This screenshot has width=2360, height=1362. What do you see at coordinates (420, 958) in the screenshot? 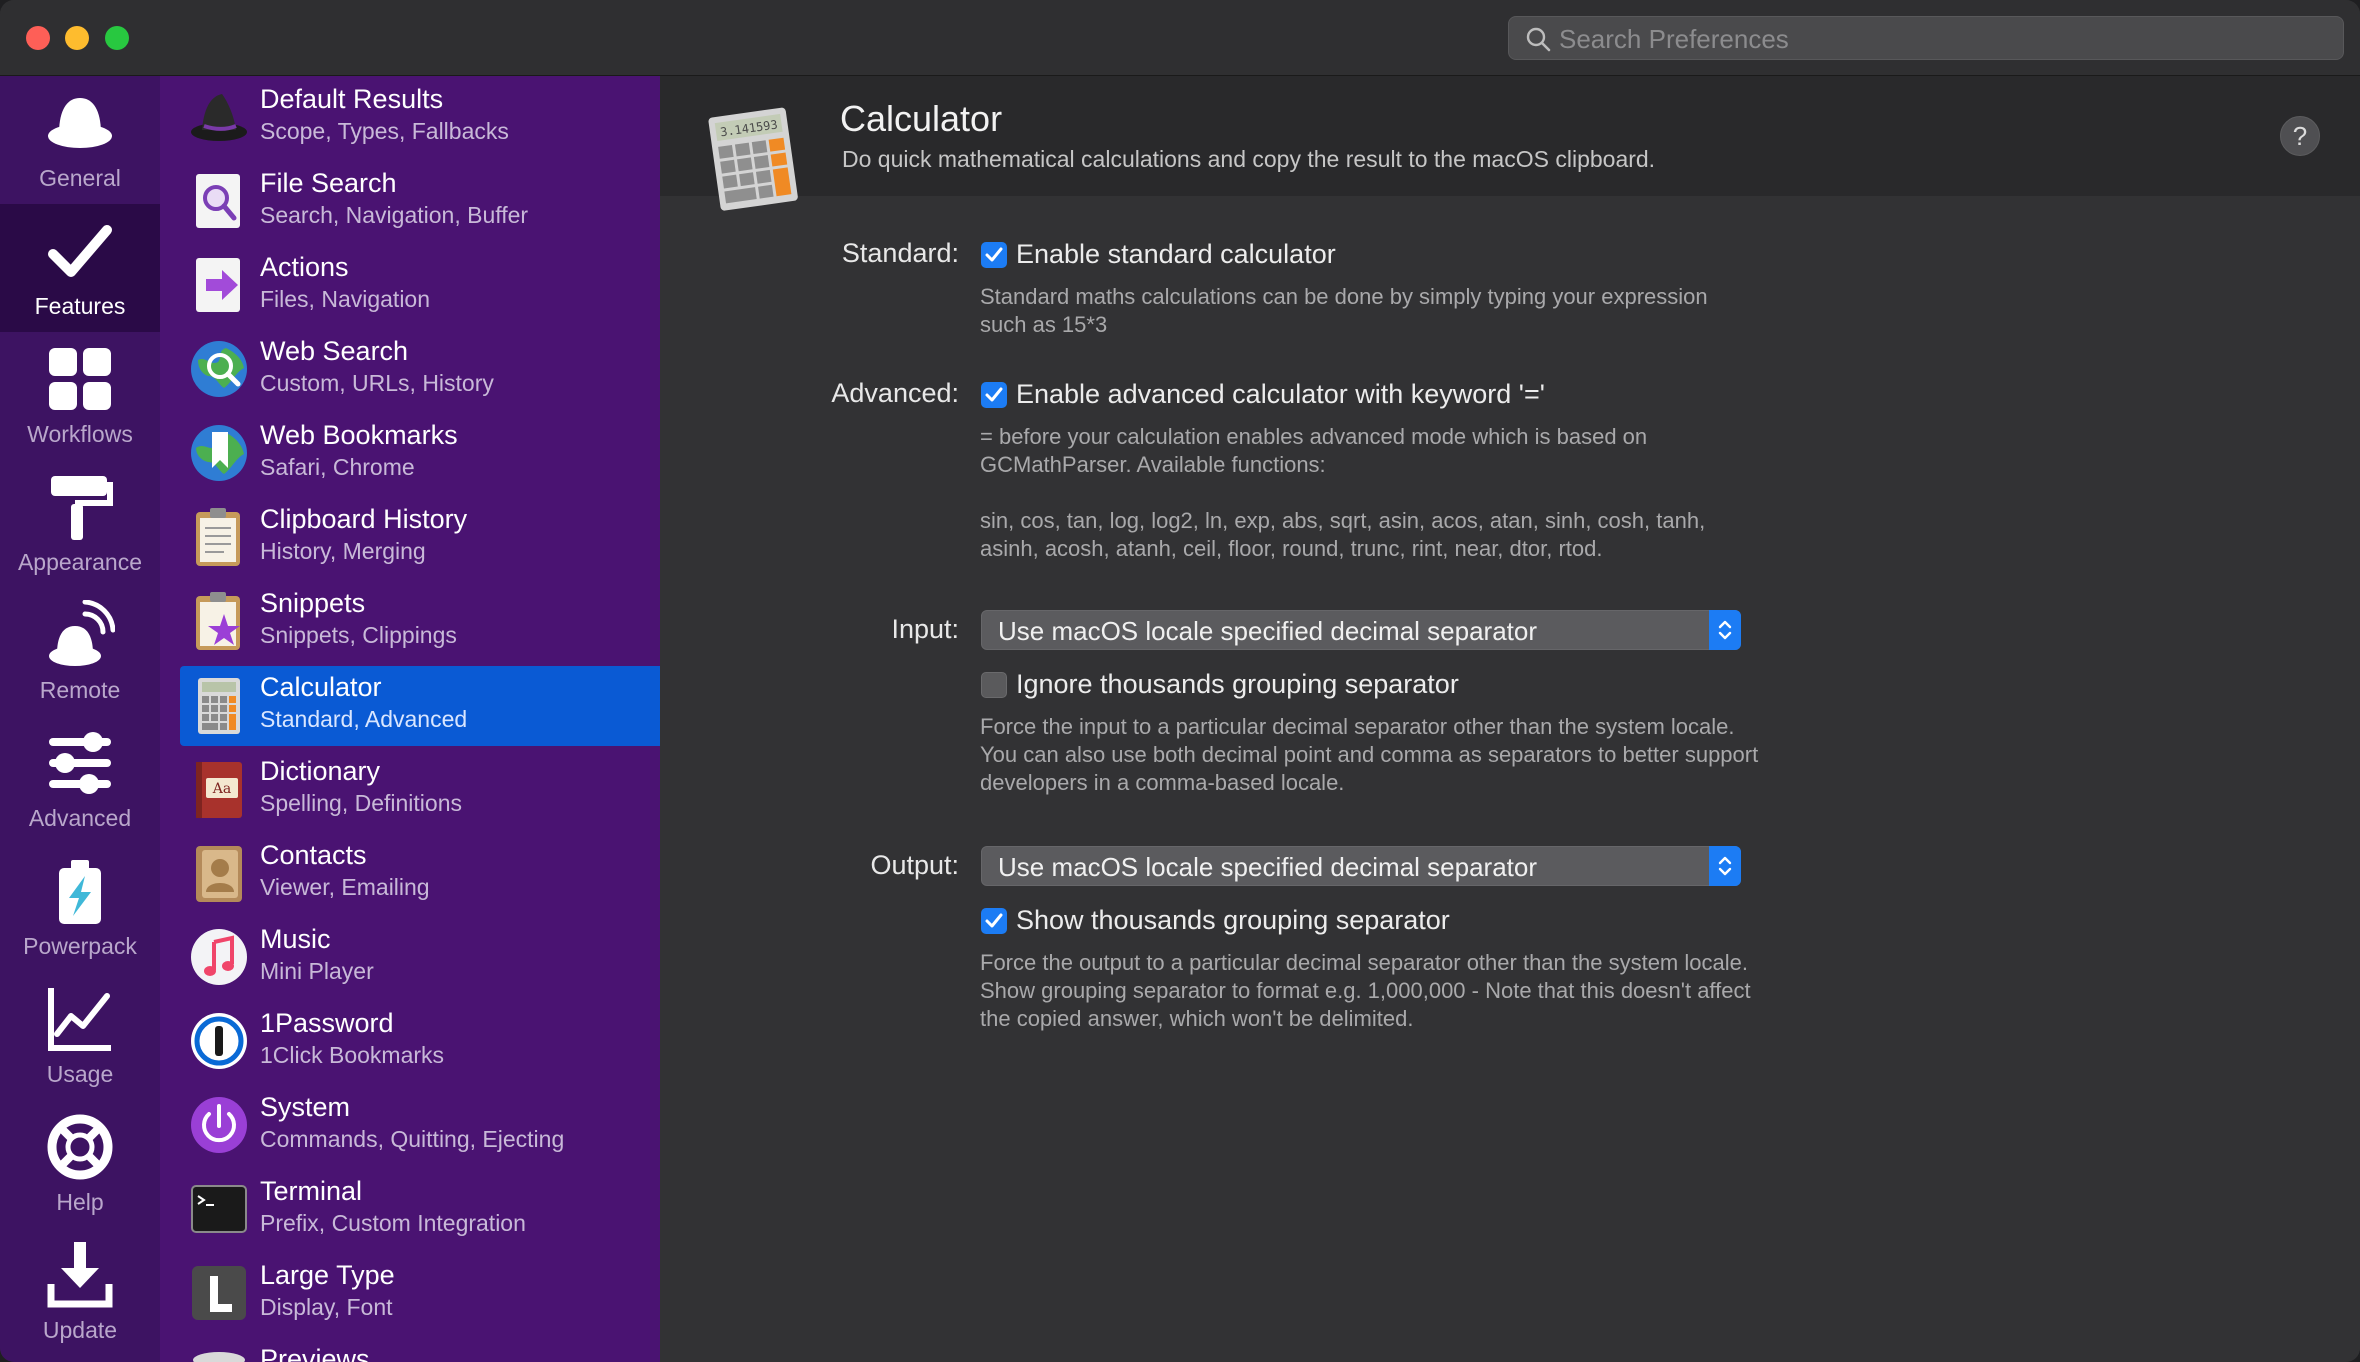
I see `feature-item-music: Music Mini Player` at bounding box center [420, 958].